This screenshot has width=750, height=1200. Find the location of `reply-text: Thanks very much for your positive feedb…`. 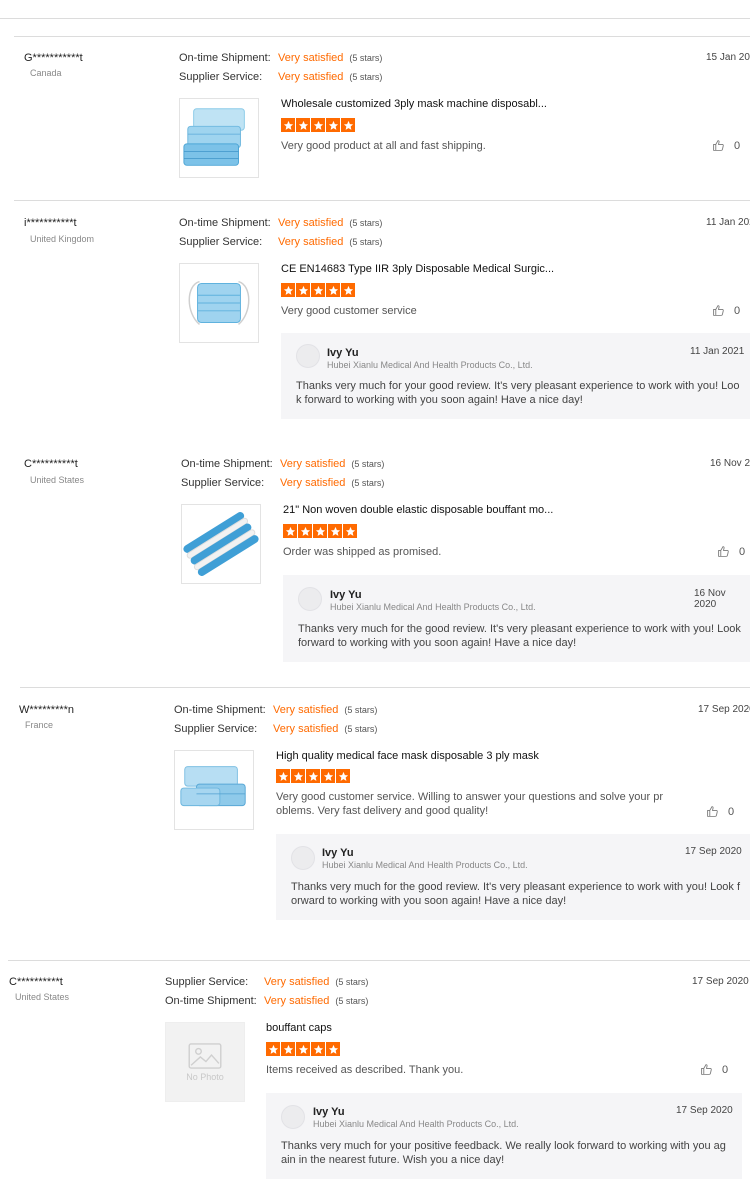

reply-text: Thanks very much for your positive feedb… is located at coordinates (503, 1153).